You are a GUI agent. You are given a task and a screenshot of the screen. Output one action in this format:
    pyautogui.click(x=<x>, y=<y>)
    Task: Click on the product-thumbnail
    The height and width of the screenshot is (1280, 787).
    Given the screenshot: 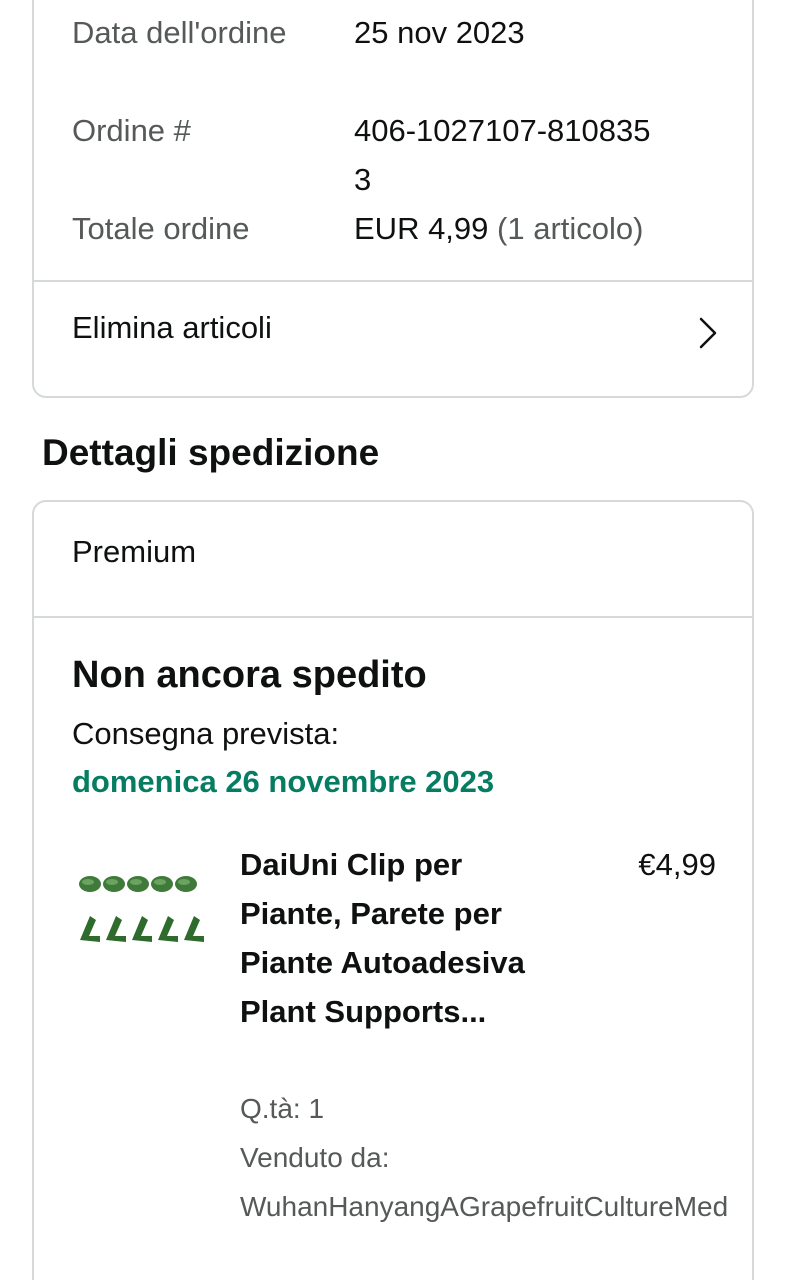 What is the action you would take?
    pyautogui.click(x=142, y=905)
    